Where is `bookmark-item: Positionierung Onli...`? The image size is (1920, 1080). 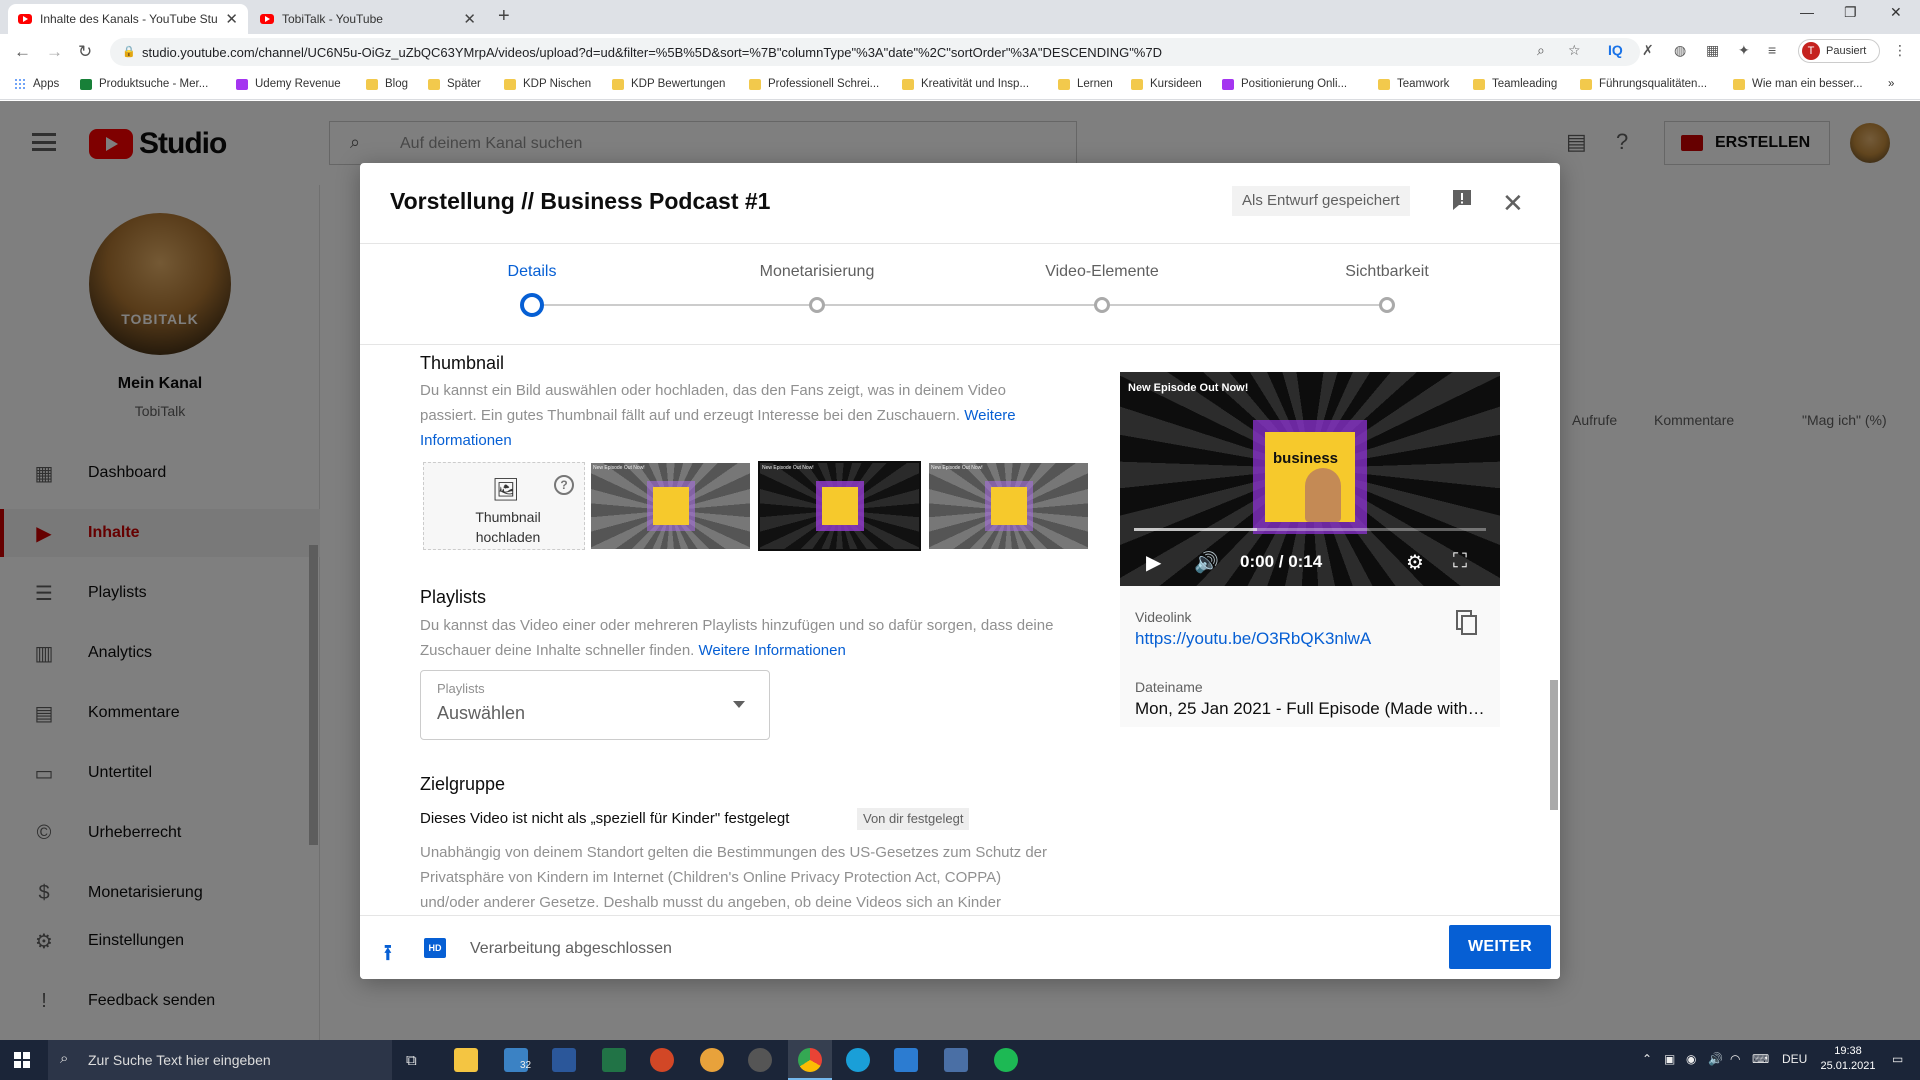 bookmark-item: Positionierung Onli... is located at coordinates (1284, 84).